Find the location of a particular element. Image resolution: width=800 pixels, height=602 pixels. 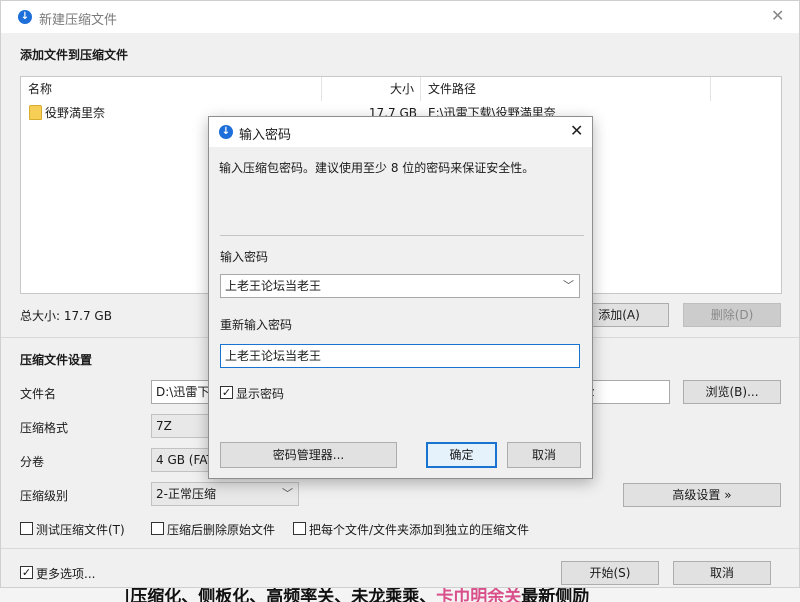

password-input: 上老王论坛当老王 ﹀ is located at coordinates (400, 286).